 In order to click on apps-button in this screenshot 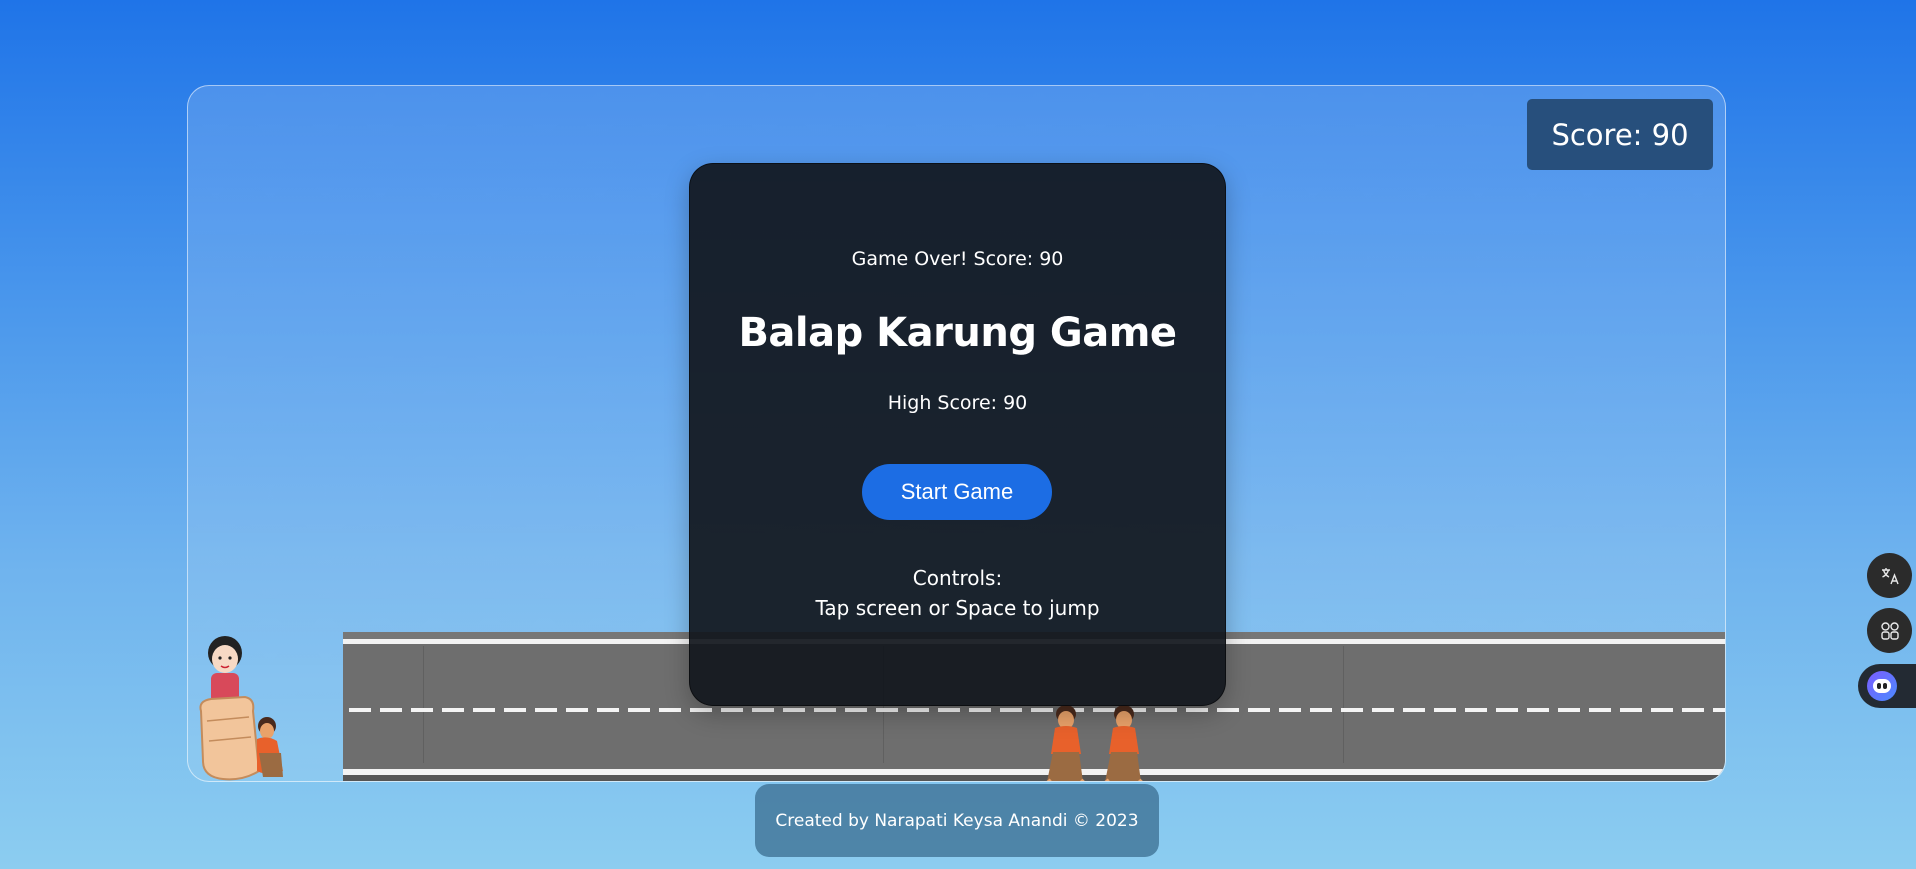, I will do `click(1889, 630)`.